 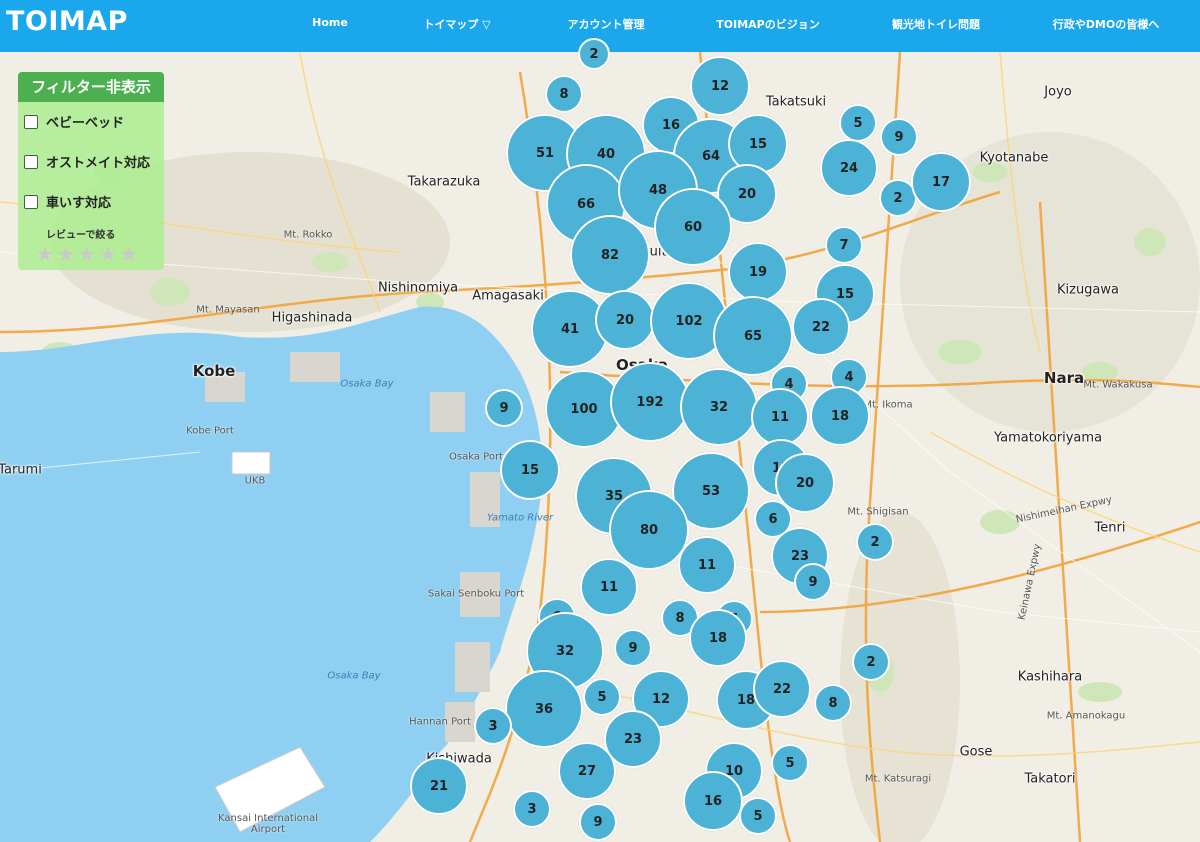 I want to click on place-label: Amagasaki, so click(x=508, y=296).